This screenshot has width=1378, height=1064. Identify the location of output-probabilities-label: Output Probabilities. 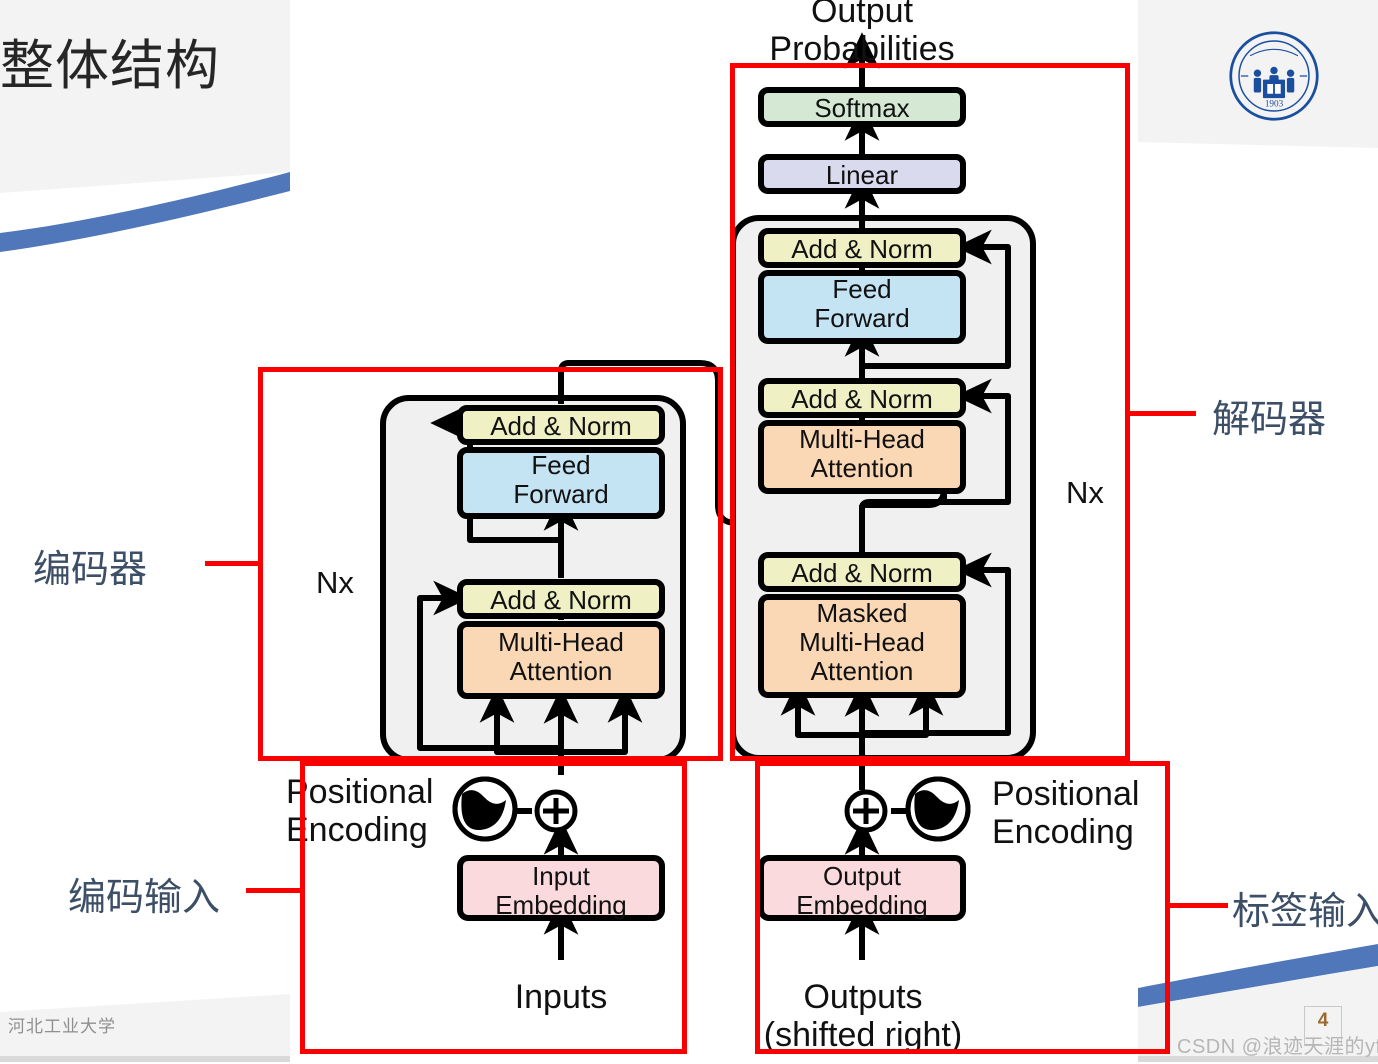
(862, 34).